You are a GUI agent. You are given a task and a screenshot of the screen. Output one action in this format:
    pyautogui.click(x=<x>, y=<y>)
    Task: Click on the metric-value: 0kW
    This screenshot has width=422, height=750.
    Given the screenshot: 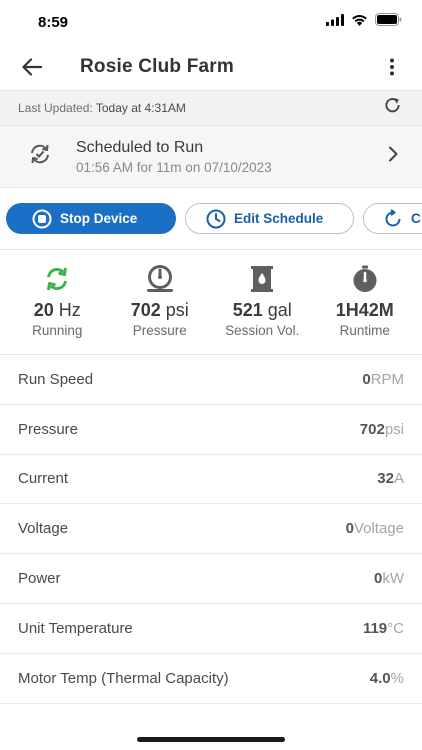 What is the action you would take?
    pyautogui.click(x=389, y=578)
    